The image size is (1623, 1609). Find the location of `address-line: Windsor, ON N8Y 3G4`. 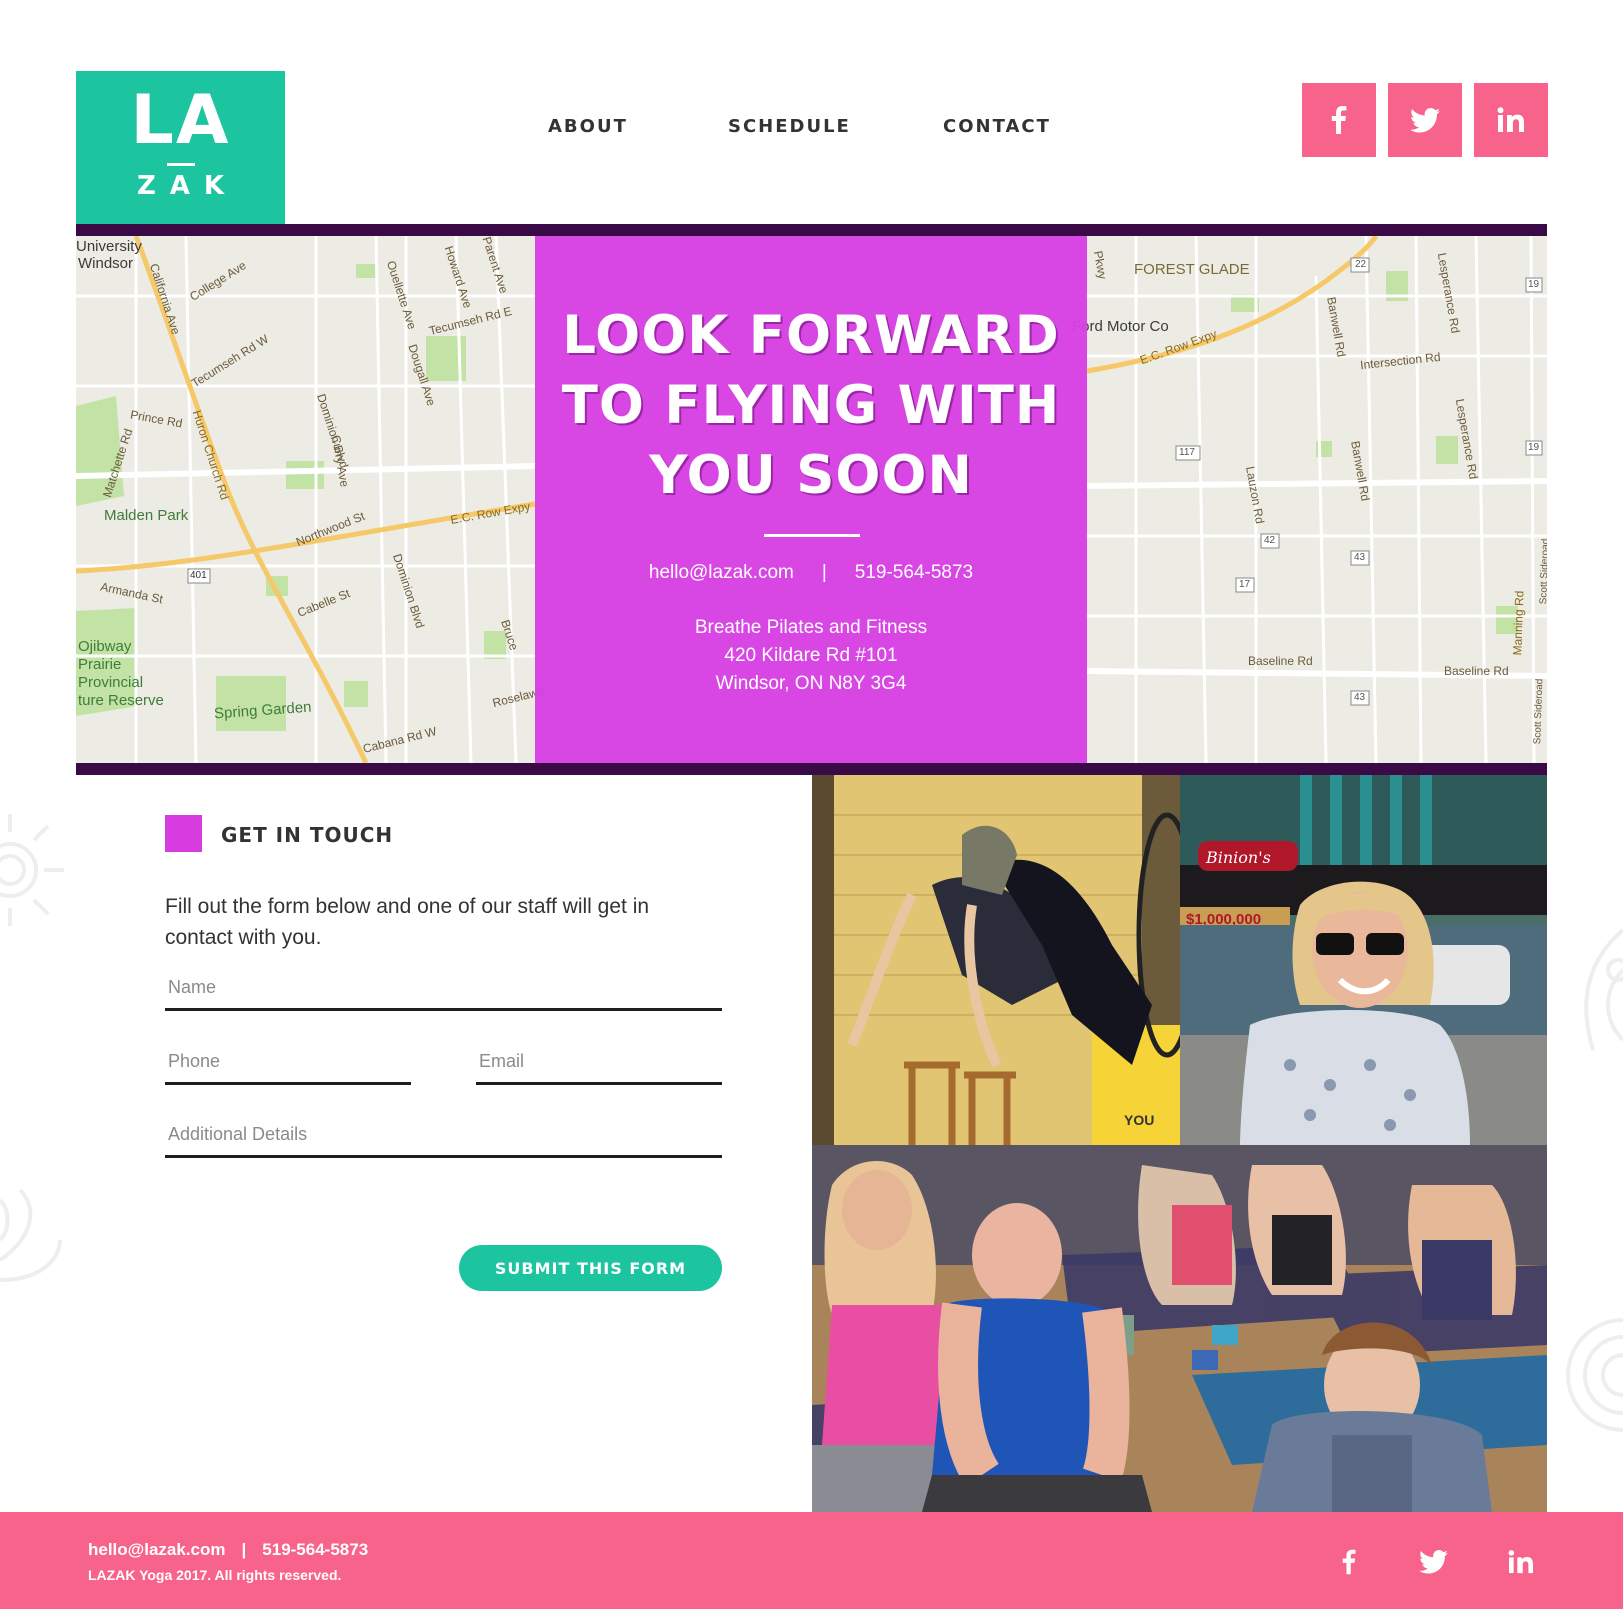

address-line: Windsor, ON N8Y 3G4 is located at coordinates (811, 683).